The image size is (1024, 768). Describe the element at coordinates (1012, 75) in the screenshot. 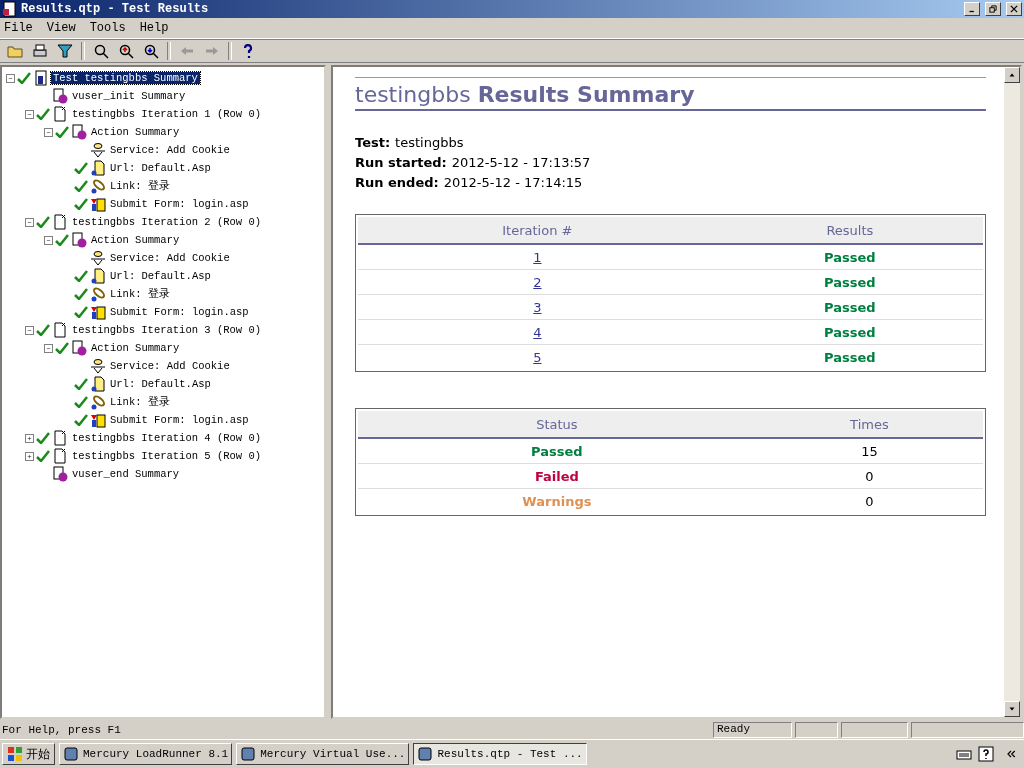

I see `scroll-up-button` at that location.